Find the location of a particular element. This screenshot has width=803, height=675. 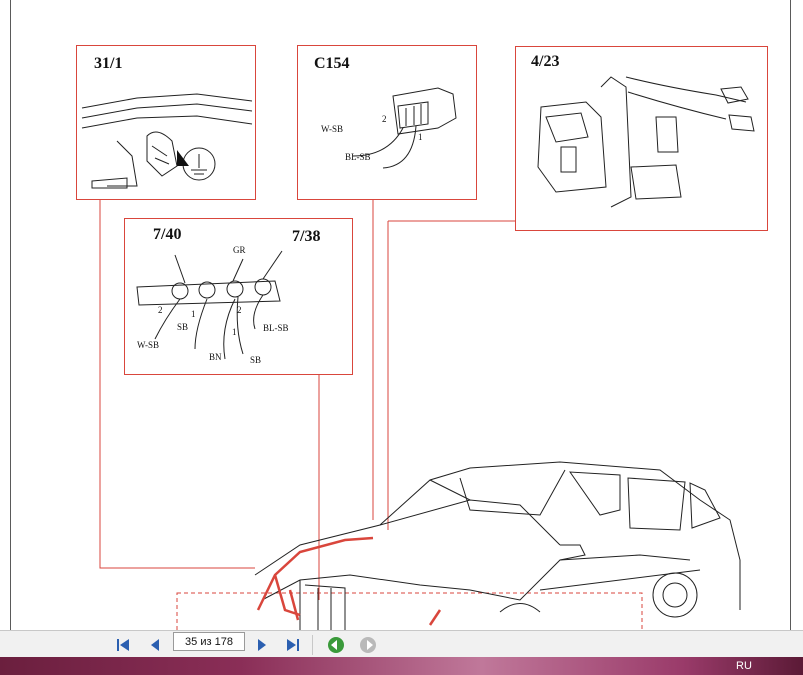

next-page-icon is located at coordinates (262, 645).